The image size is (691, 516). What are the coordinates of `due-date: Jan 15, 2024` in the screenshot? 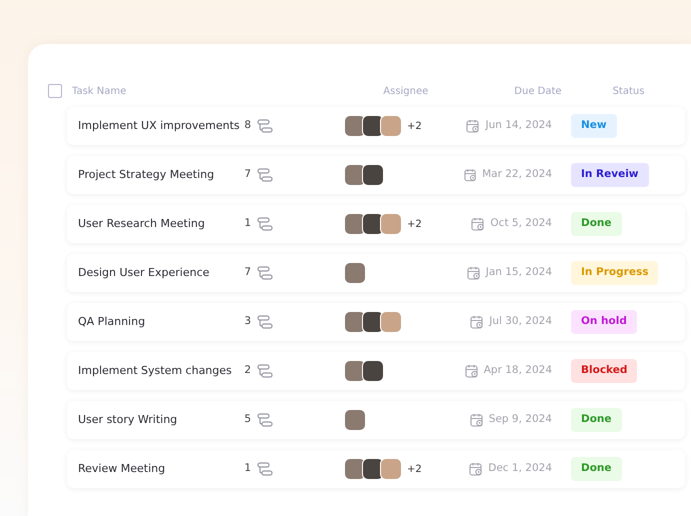 It's located at (519, 272).